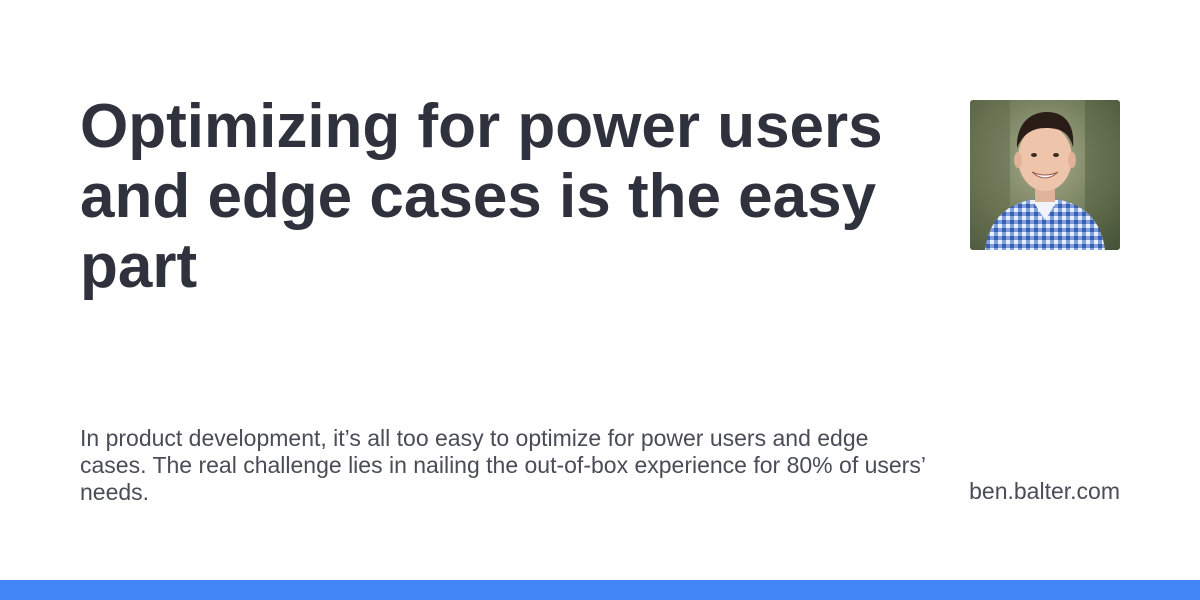  I want to click on site-url: ben.balter.com, so click(1044, 491).